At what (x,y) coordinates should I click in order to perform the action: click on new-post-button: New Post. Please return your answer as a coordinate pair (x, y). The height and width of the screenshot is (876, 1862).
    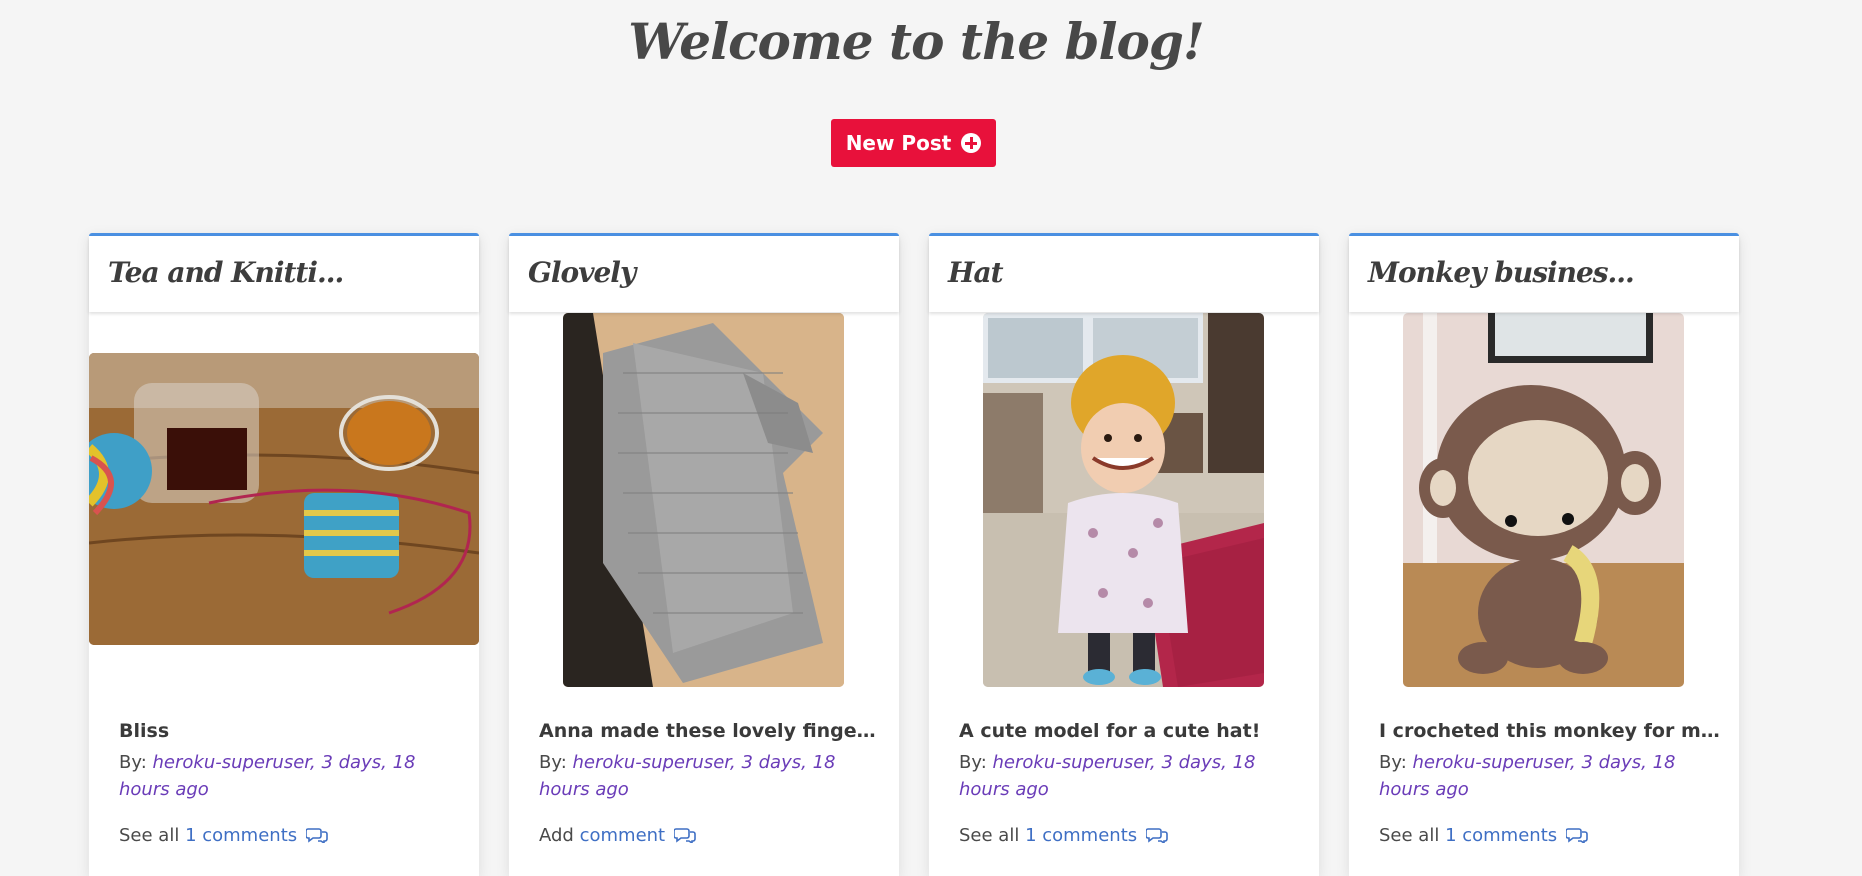
    Looking at the image, I should click on (913, 143).